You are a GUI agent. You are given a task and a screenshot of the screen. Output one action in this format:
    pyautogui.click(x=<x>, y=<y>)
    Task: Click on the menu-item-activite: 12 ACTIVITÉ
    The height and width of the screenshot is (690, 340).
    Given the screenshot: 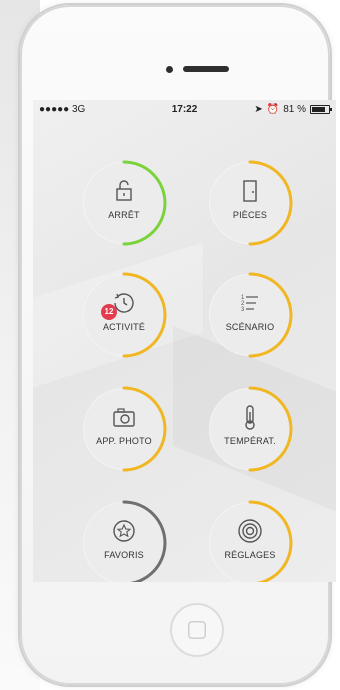 What is the action you would take?
    pyautogui.click(x=124, y=315)
    